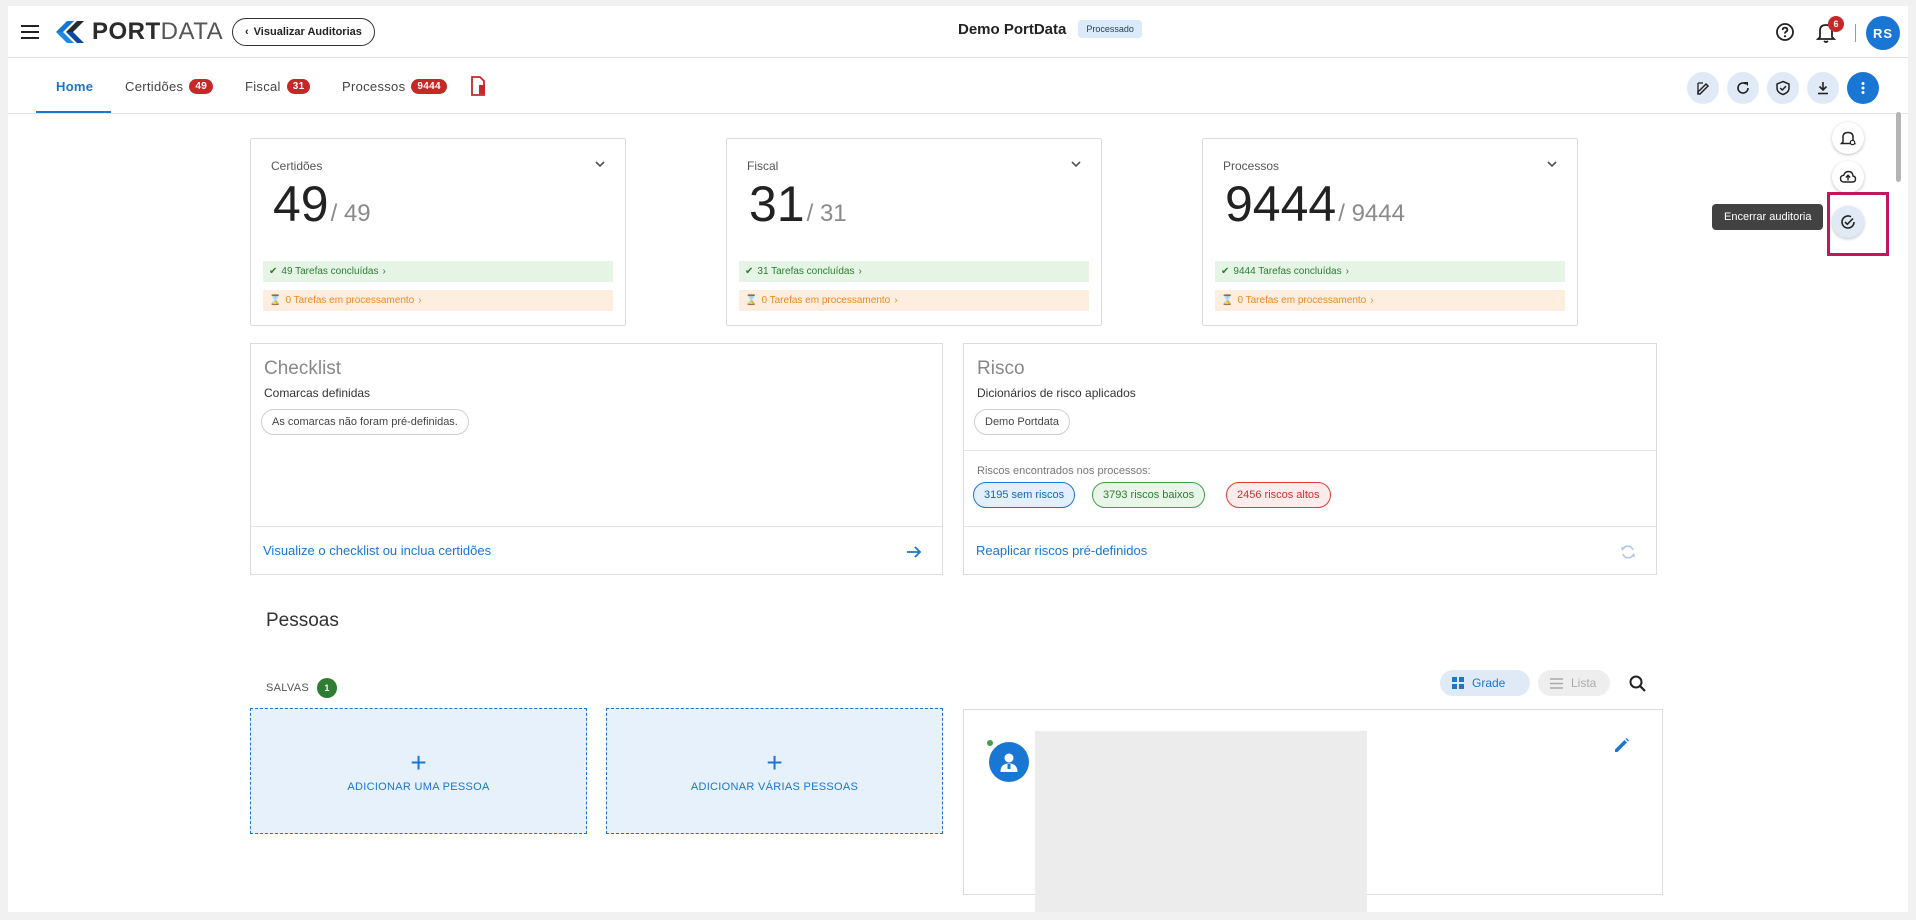  Describe the element at coordinates (1022, 422) in the screenshot. I see `risk-dictionary-chip: Demo Portdata` at that location.